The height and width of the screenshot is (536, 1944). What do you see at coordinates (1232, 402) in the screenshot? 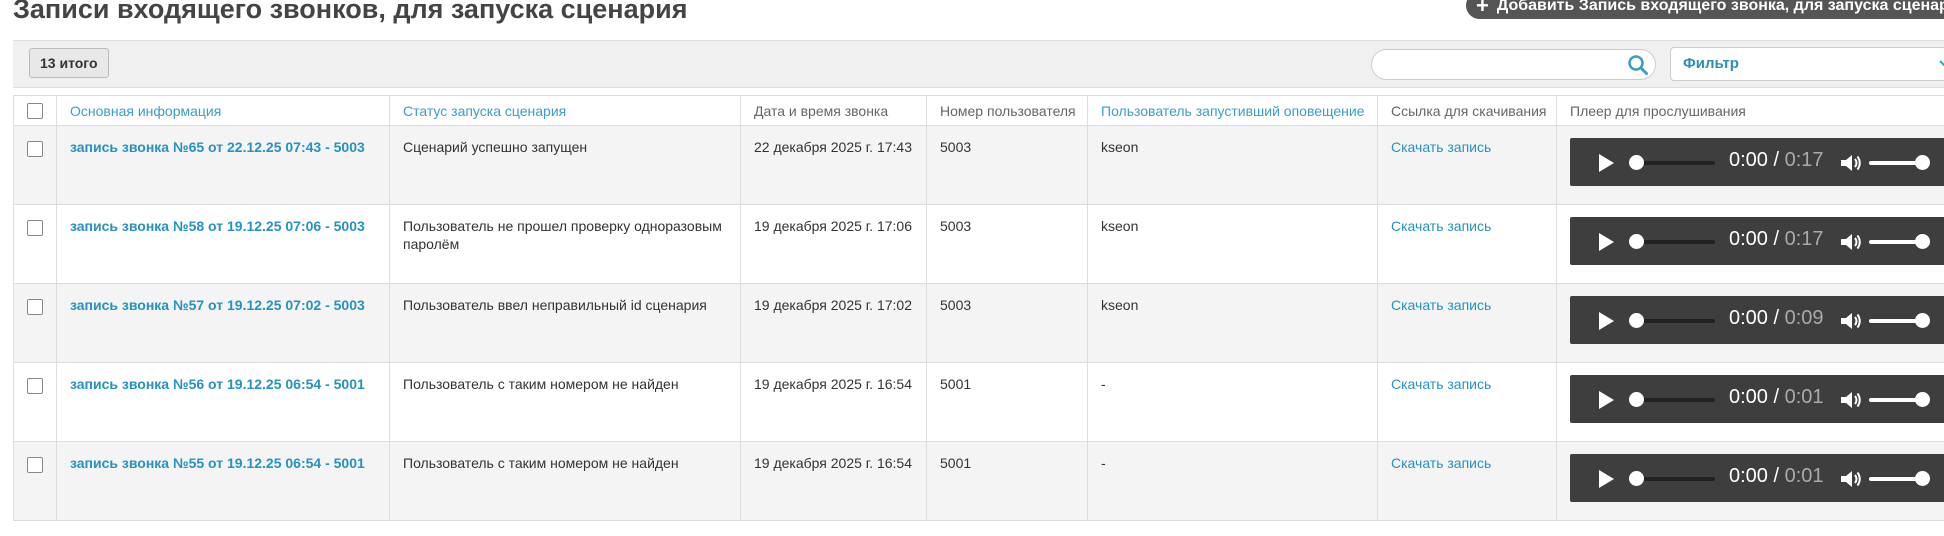
I see `notifying-user-cell: -` at bounding box center [1232, 402].